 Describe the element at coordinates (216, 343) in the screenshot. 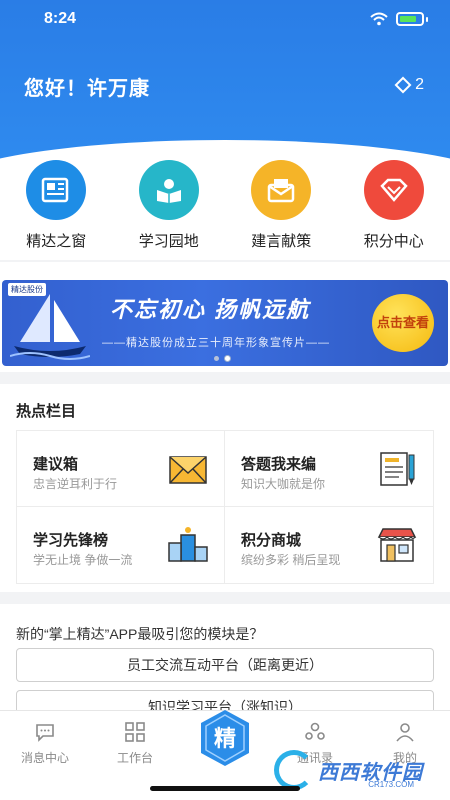

I see `banner-subtitle: ——精达股份成立三十周年形象宣传片——` at that location.